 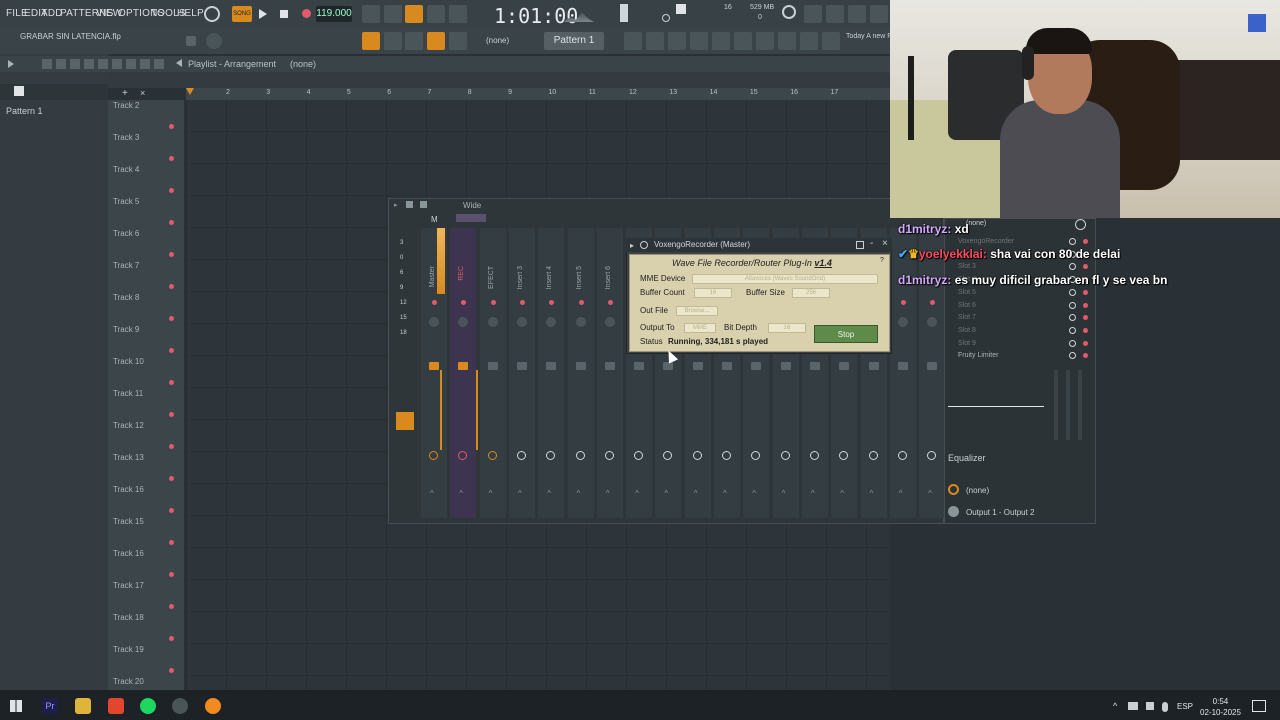 What do you see at coordinates (306, 13) in the screenshot?
I see `record-icon` at bounding box center [306, 13].